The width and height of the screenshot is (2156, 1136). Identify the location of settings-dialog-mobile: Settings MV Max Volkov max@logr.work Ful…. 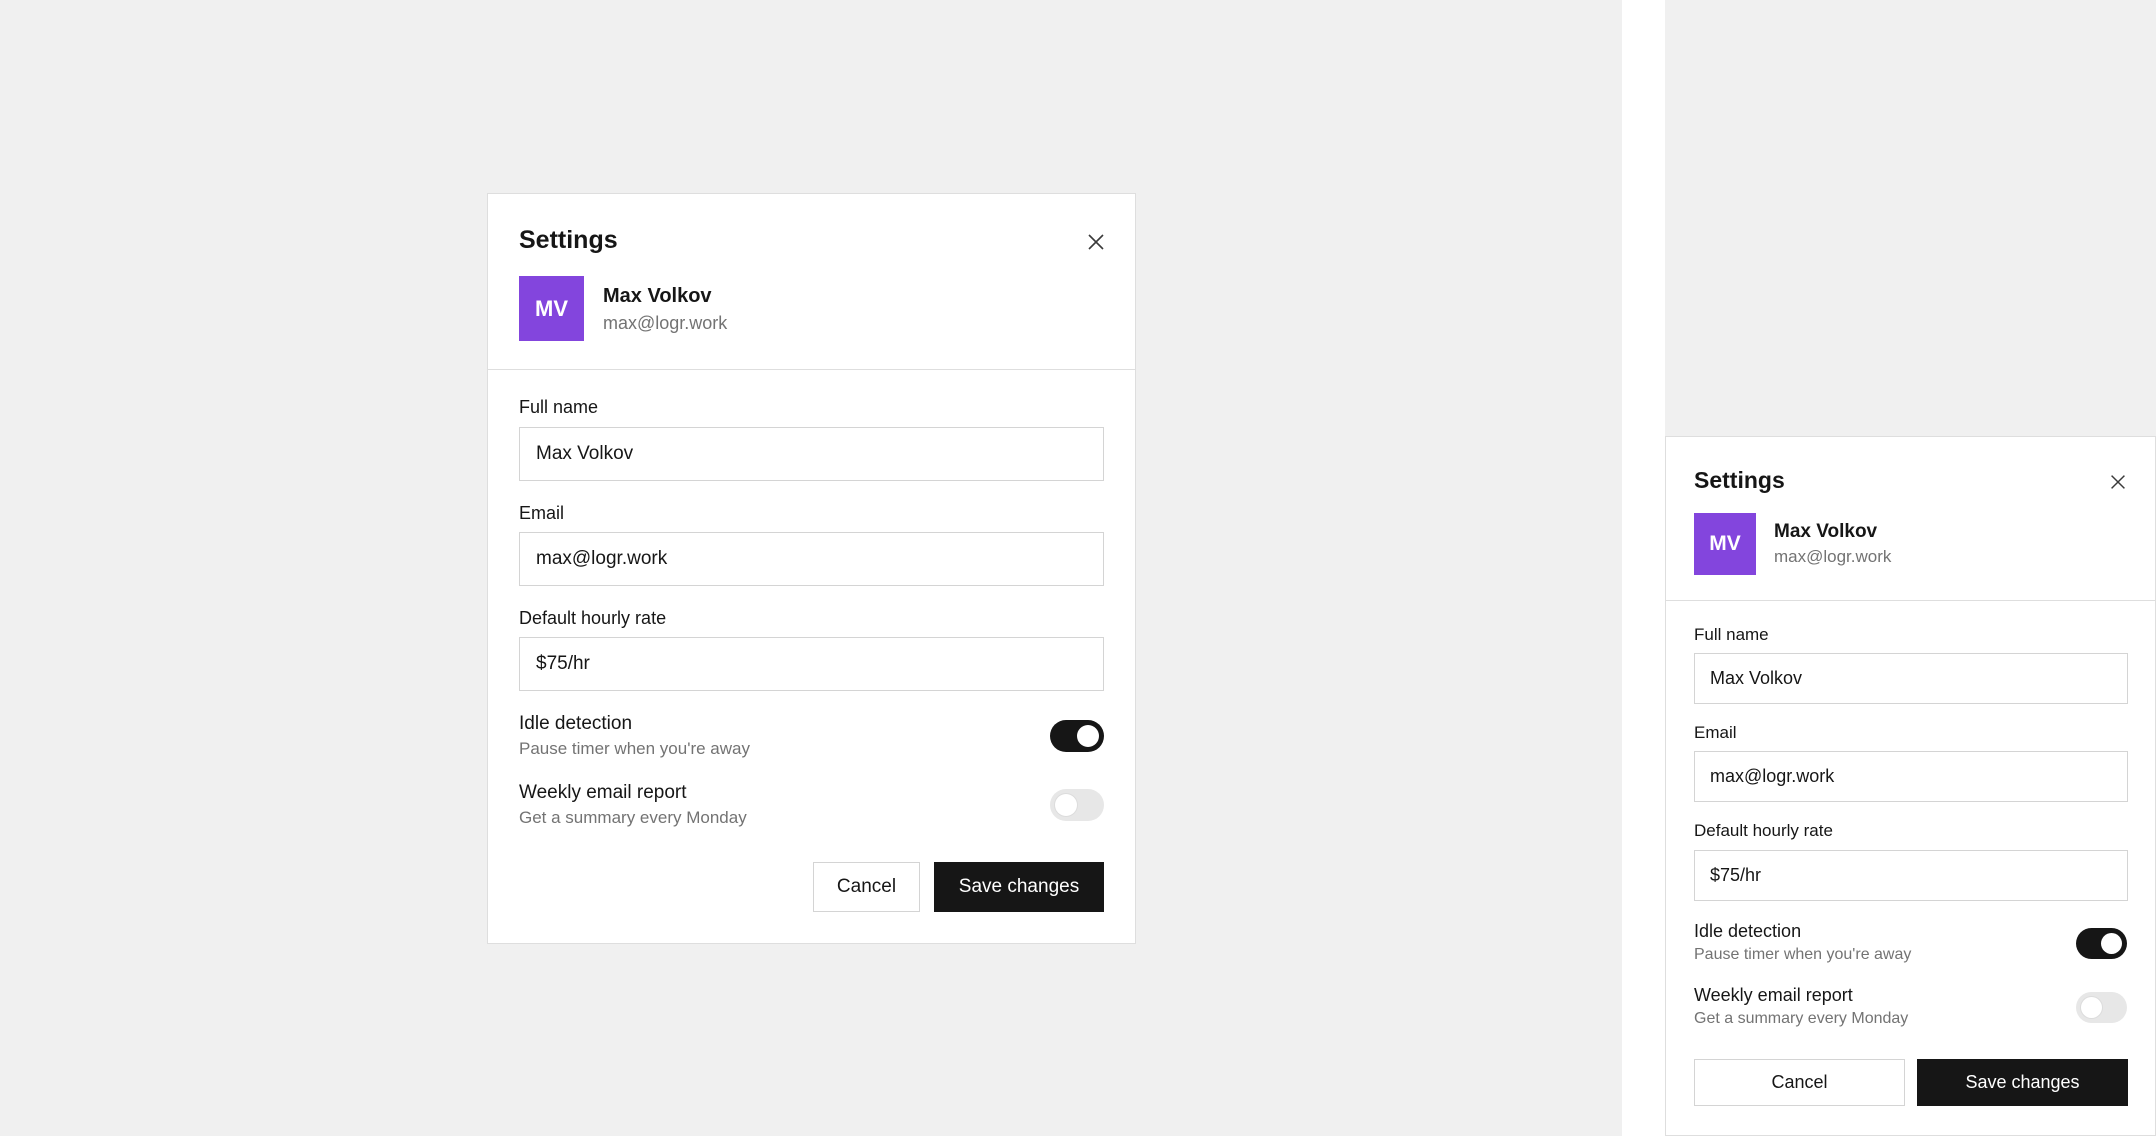
(1910, 786).